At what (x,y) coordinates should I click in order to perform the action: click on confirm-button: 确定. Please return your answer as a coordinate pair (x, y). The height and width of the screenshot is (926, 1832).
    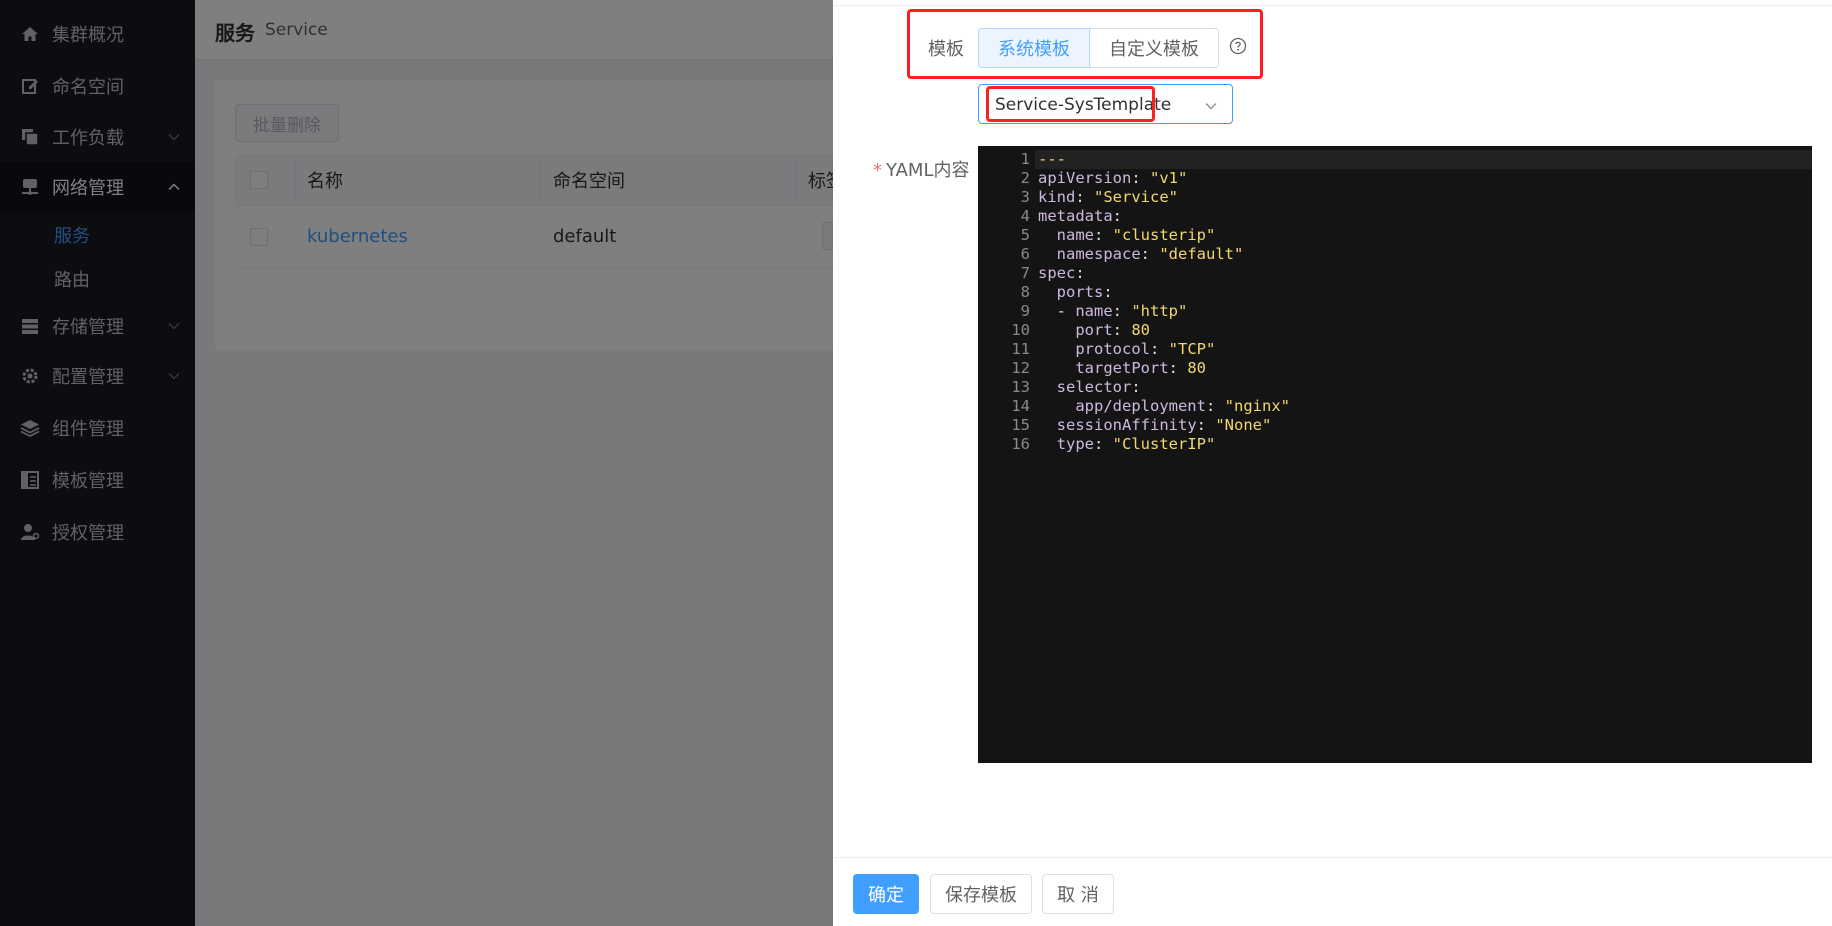
    Looking at the image, I should click on (886, 894).